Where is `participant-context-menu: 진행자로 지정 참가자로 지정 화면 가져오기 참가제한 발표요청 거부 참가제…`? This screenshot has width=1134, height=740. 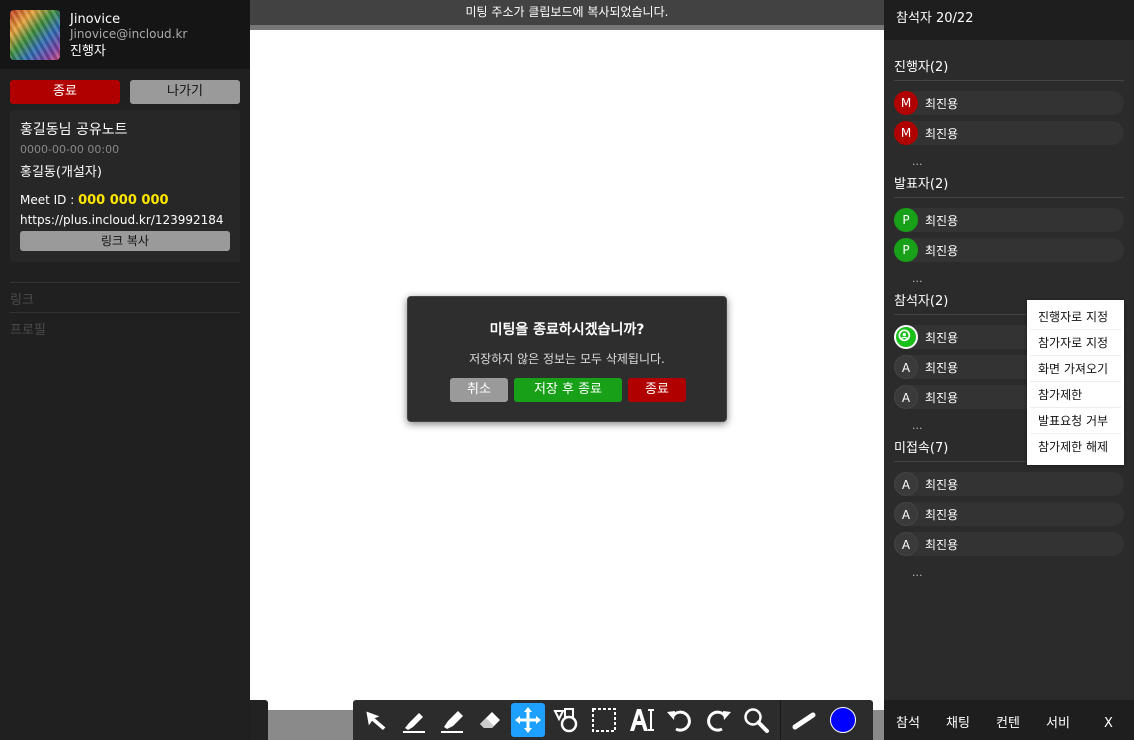 participant-context-menu: 진행자로 지정 참가자로 지정 화면 가져오기 참가제한 발표요청 거부 참가제… is located at coordinates (1075, 382).